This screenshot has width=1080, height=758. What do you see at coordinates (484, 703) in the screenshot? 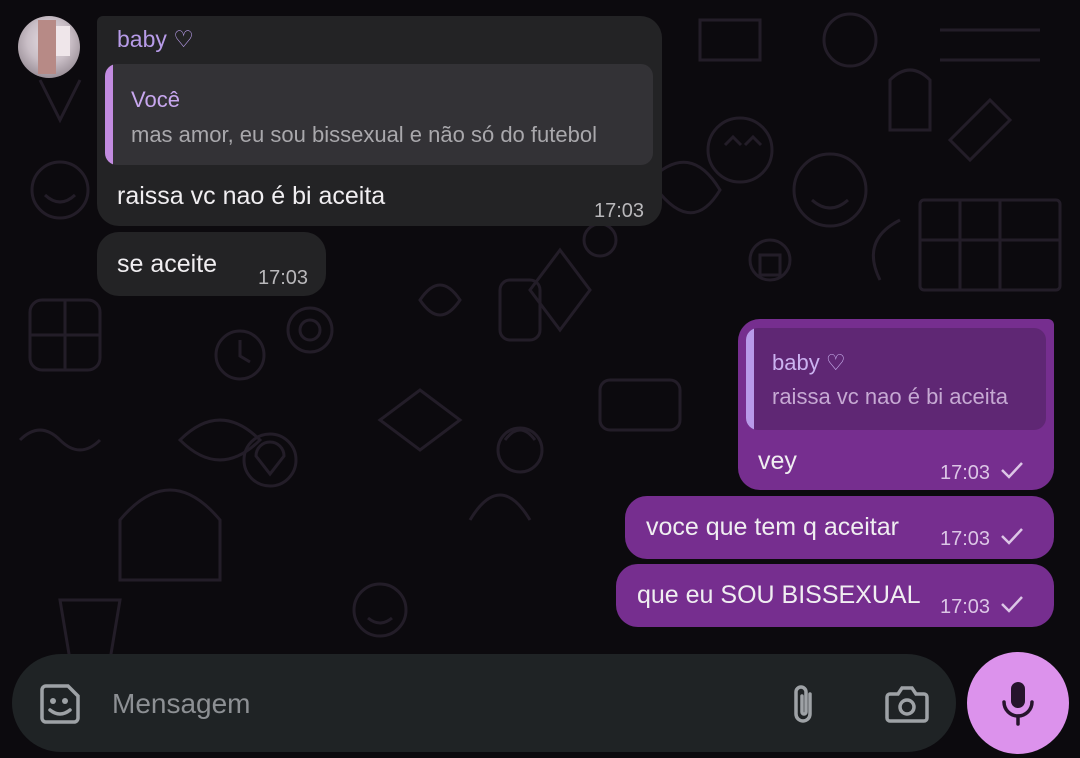
I see `message-composer: Mensagem` at bounding box center [484, 703].